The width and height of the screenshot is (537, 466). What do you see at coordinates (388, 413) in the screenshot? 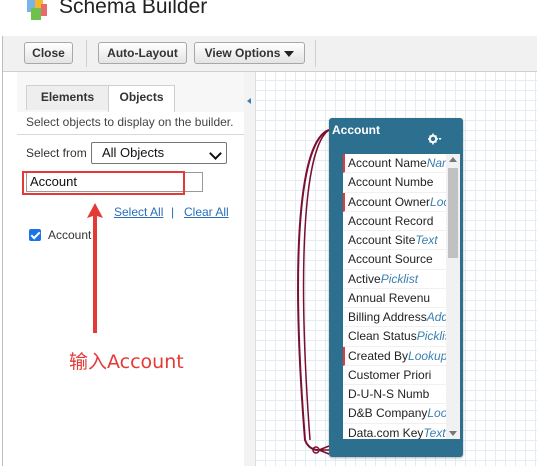
I see `field-name: D&B Company` at bounding box center [388, 413].